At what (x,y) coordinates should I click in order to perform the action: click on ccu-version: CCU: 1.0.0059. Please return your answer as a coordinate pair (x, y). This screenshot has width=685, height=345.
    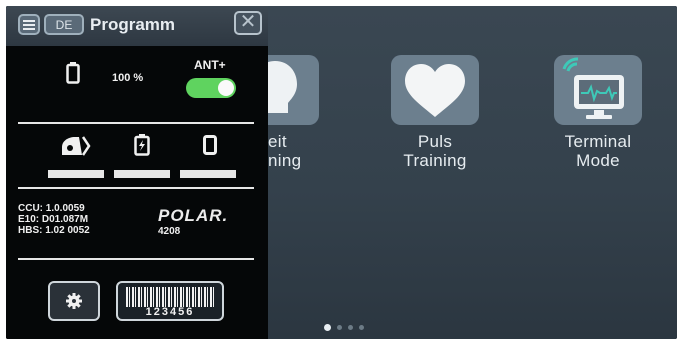
    Looking at the image, I should click on (51, 208).